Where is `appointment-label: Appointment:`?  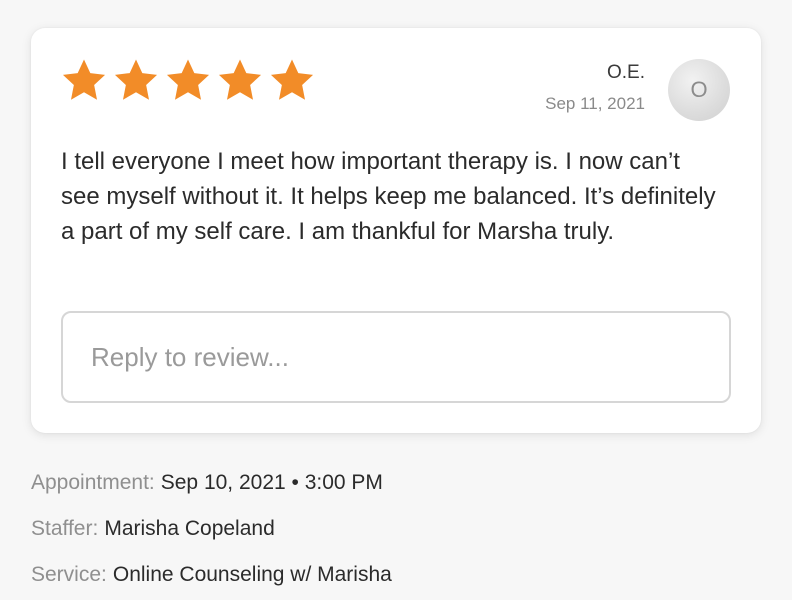 appointment-label: Appointment: is located at coordinates (93, 482).